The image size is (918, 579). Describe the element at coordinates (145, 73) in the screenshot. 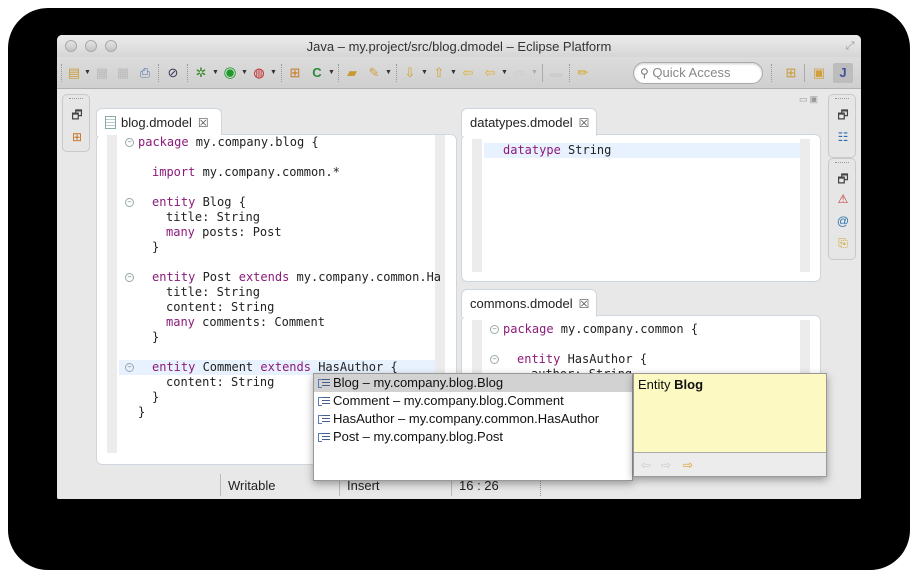

I see `print-icon: ⎙` at that location.